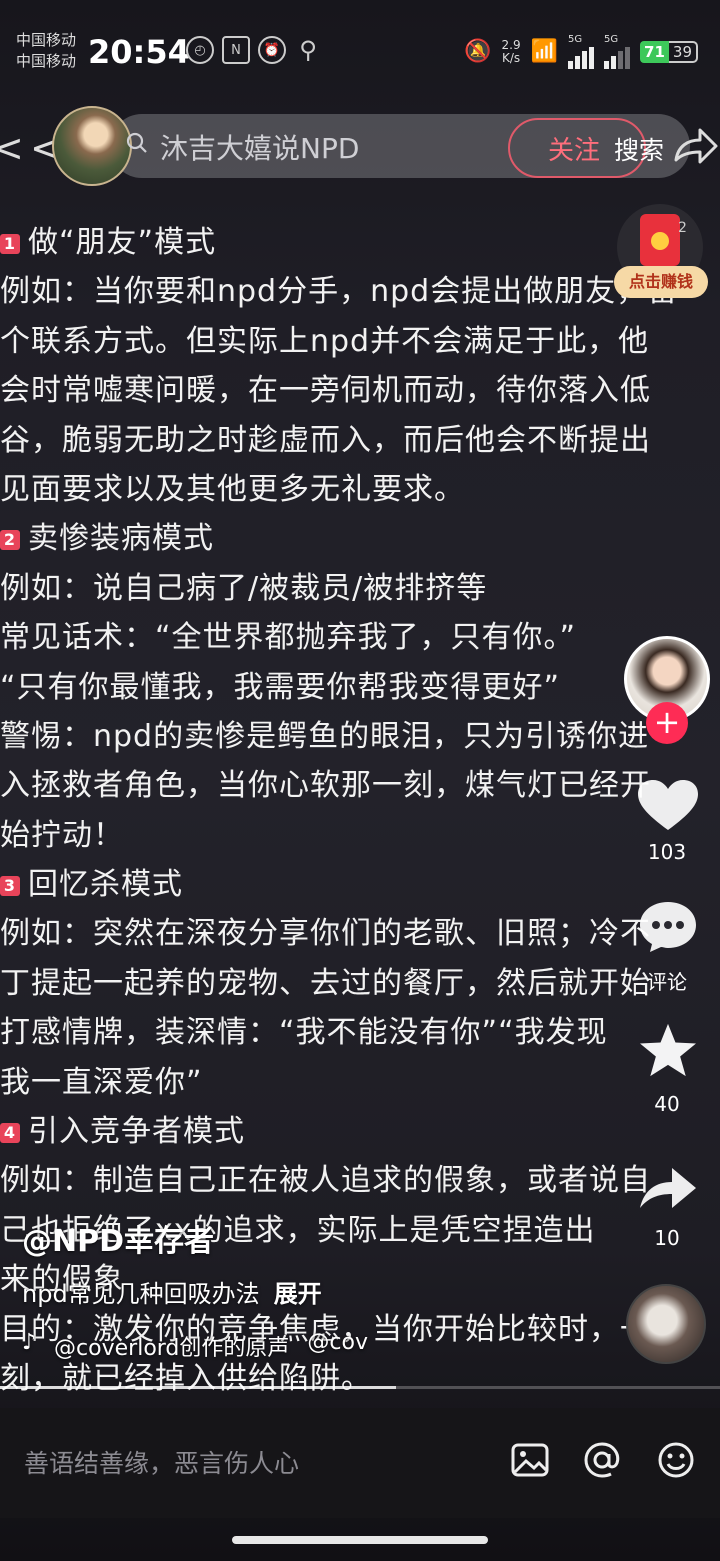  I want to click on signal-1: 5G, so click(581, 51).